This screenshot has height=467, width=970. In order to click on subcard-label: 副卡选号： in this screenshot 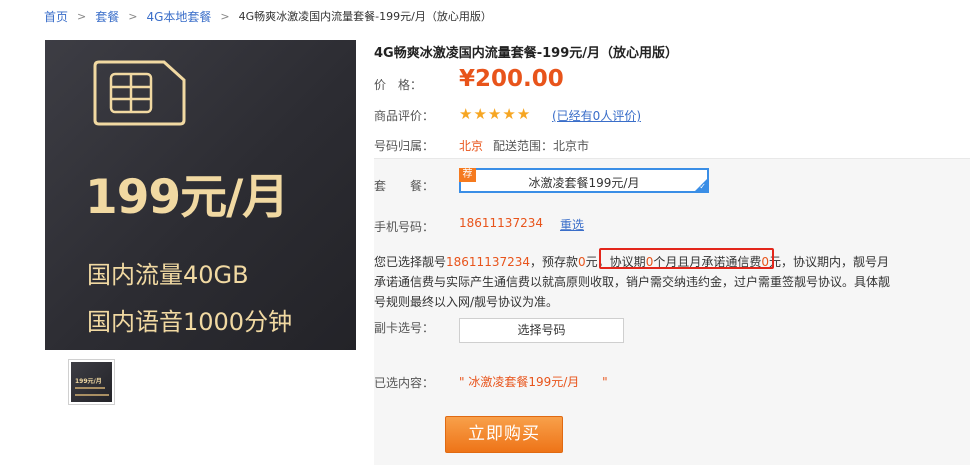, I will do `click(404, 328)`.